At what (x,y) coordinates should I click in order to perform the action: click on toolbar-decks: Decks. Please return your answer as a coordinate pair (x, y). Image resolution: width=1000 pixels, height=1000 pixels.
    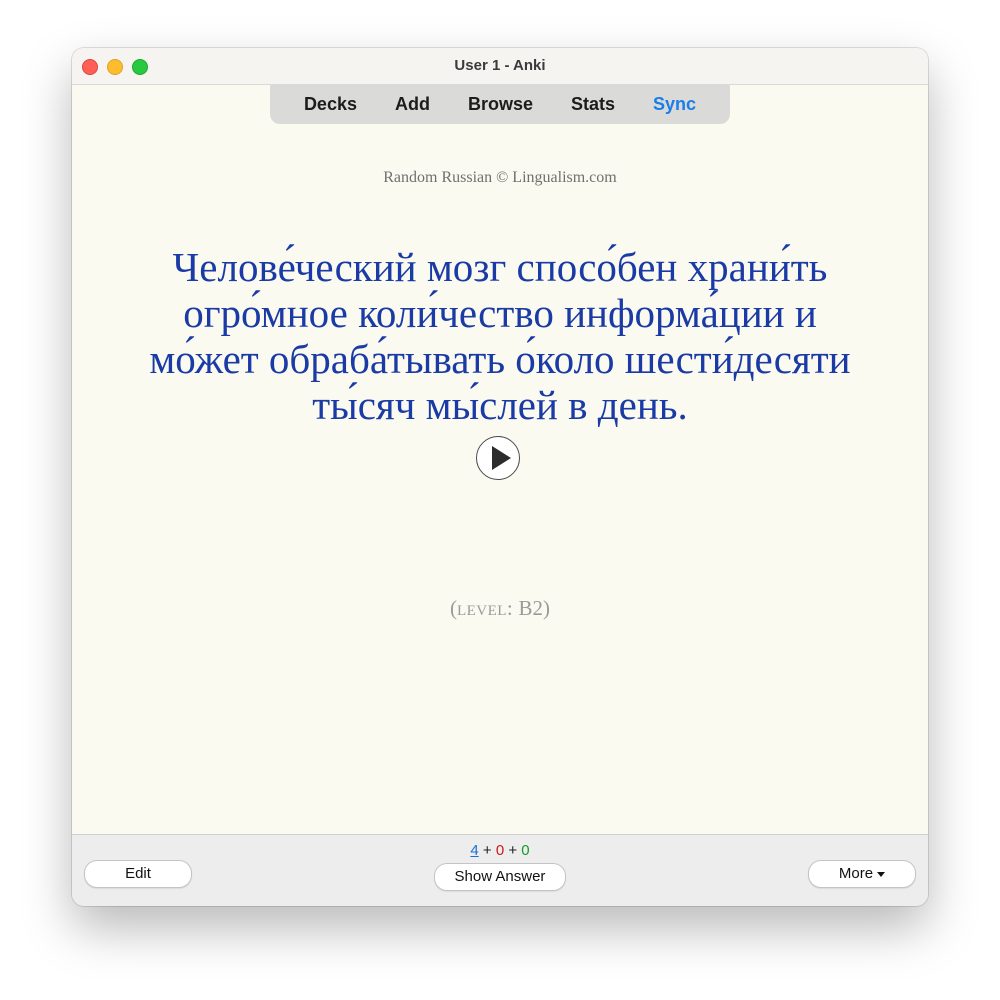
    Looking at the image, I should click on (330, 104).